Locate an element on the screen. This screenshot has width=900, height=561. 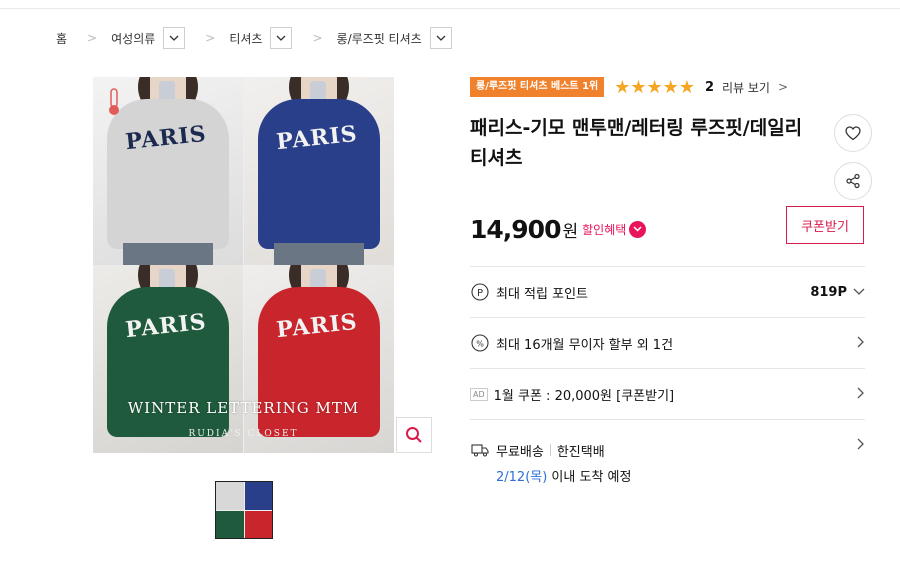
breadcrumb-label: 여성의류 is located at coordinates (133, 38).